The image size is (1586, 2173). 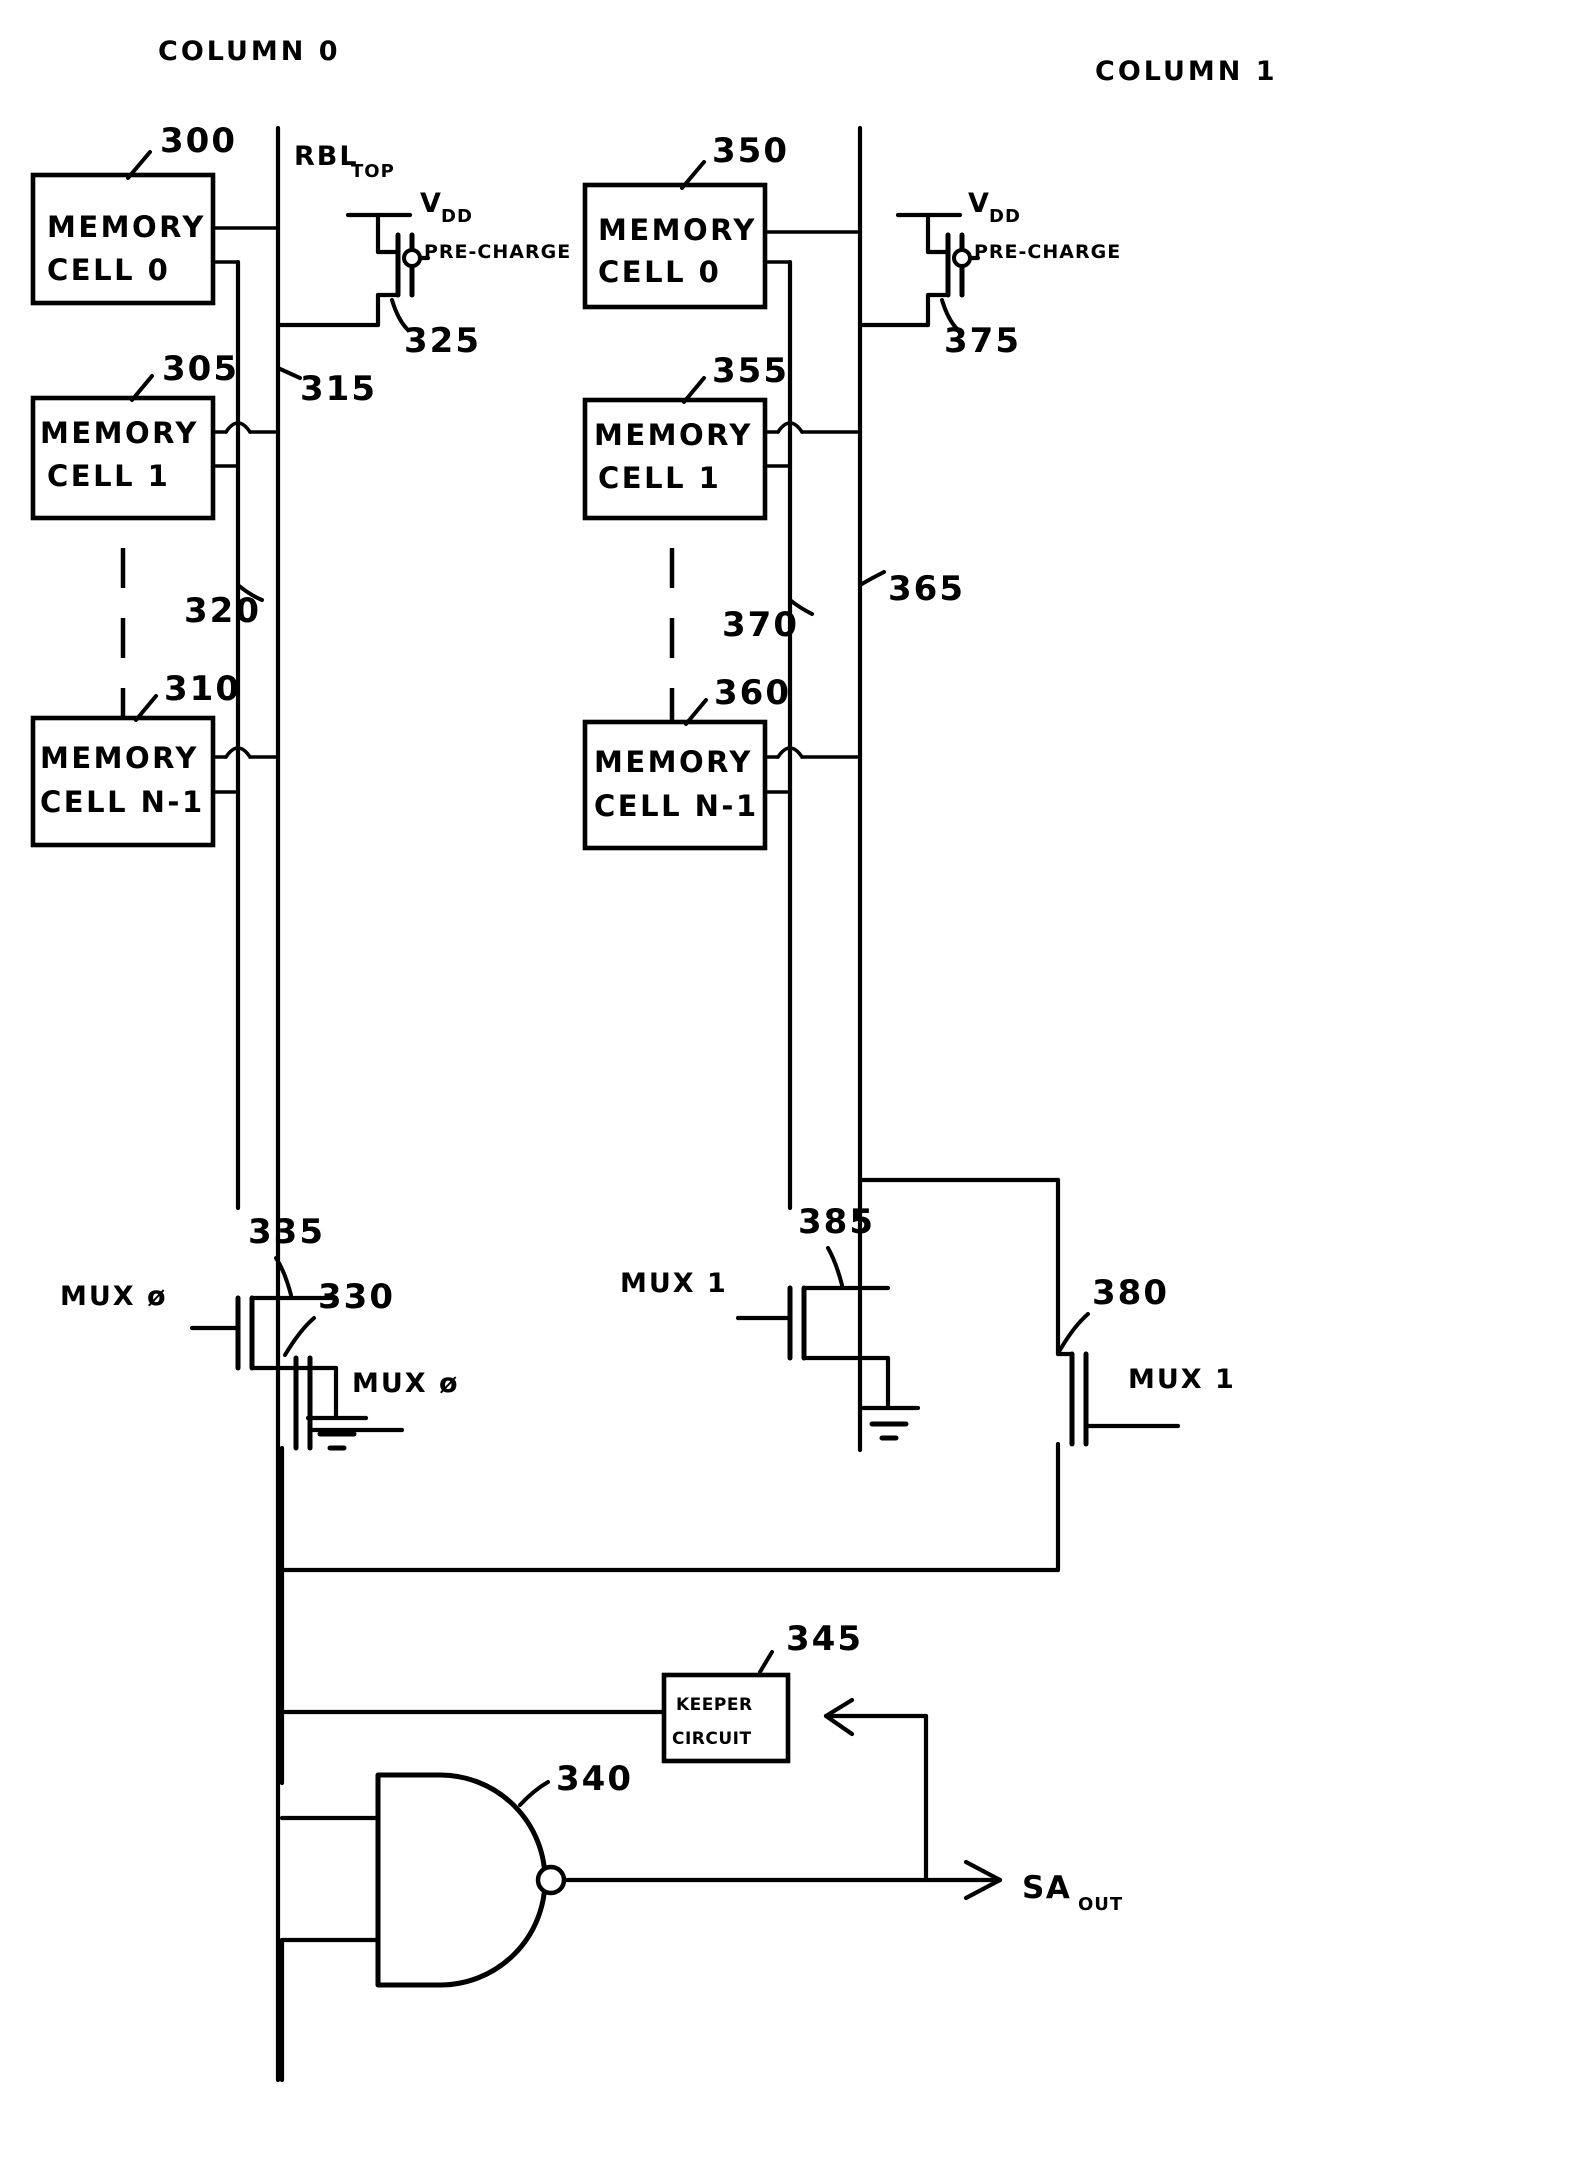 I want to click on memory-cell-305-line1: MEMORY, so click(x=119, y=433).